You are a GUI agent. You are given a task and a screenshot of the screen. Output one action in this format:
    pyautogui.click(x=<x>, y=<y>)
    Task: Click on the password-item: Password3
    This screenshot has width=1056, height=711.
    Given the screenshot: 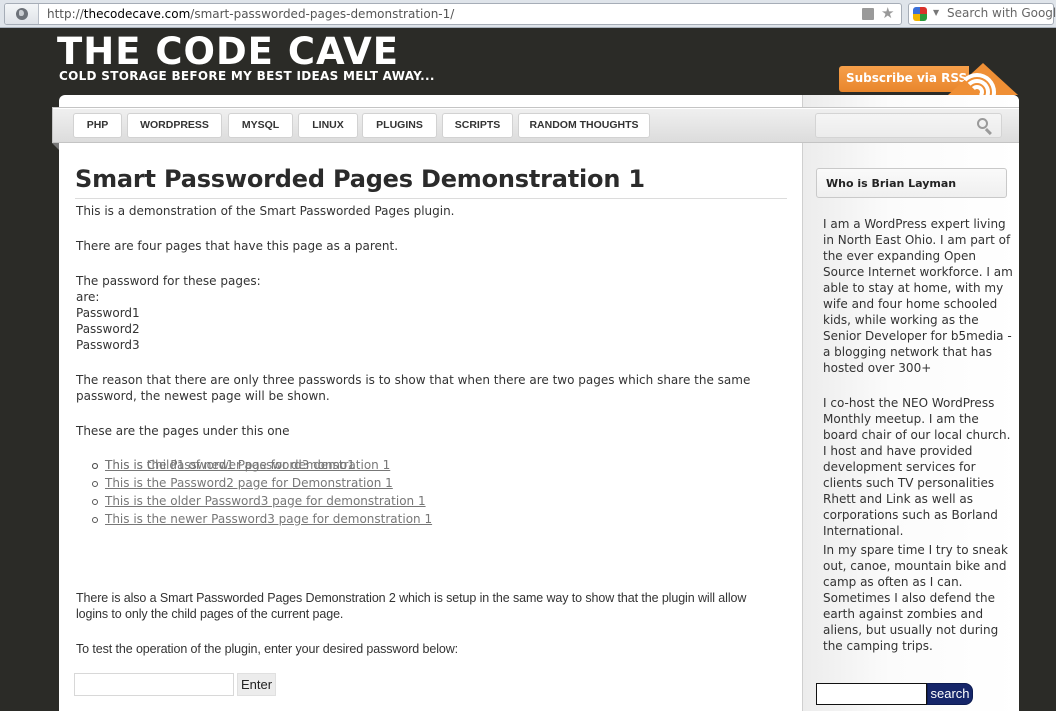 What is the action you would take?
    pyautogui.click(x=108, y=345)
    